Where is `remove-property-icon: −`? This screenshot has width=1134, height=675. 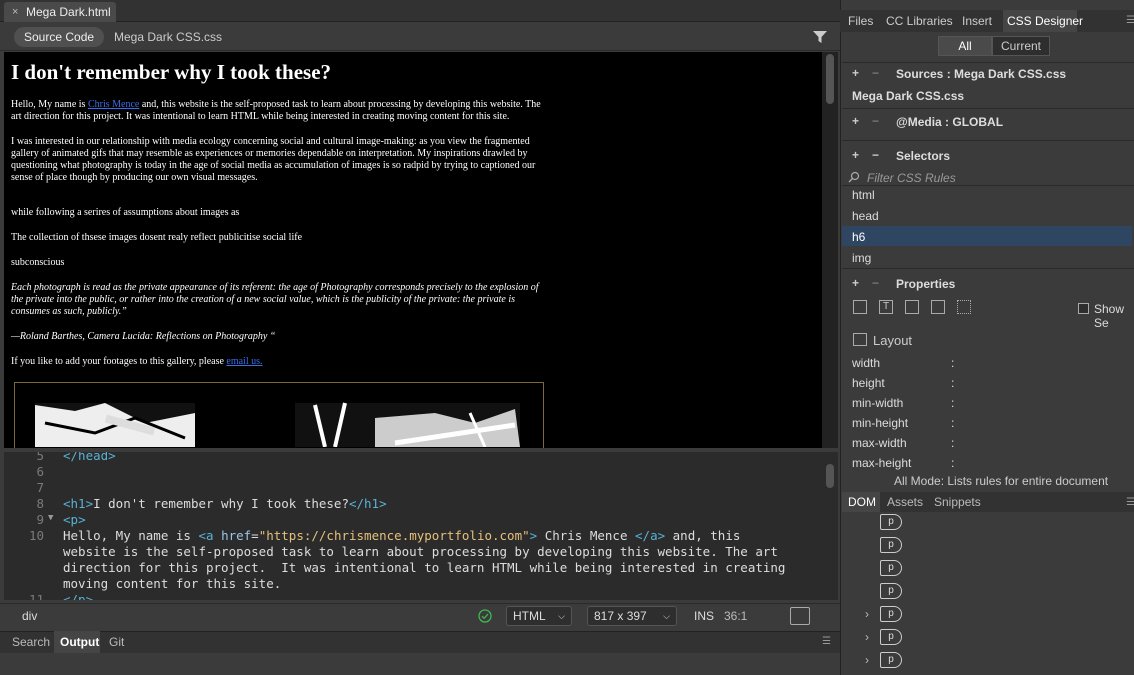 remove-property-icon: − is located at coordinates (875, 283).